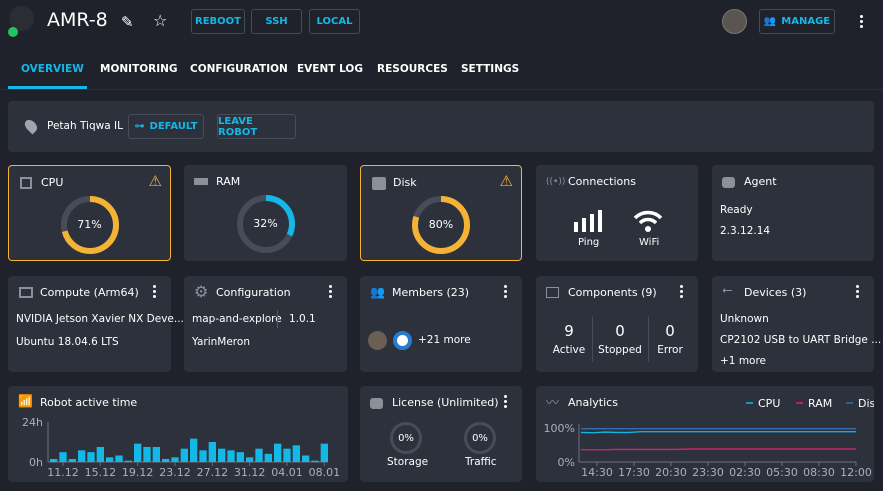 This screenshot has width=883, height=491. What do you see at coordinates (52, 182) in the screenshot?
I see `cpu-title: CPU` at bounding box center [52, 182].